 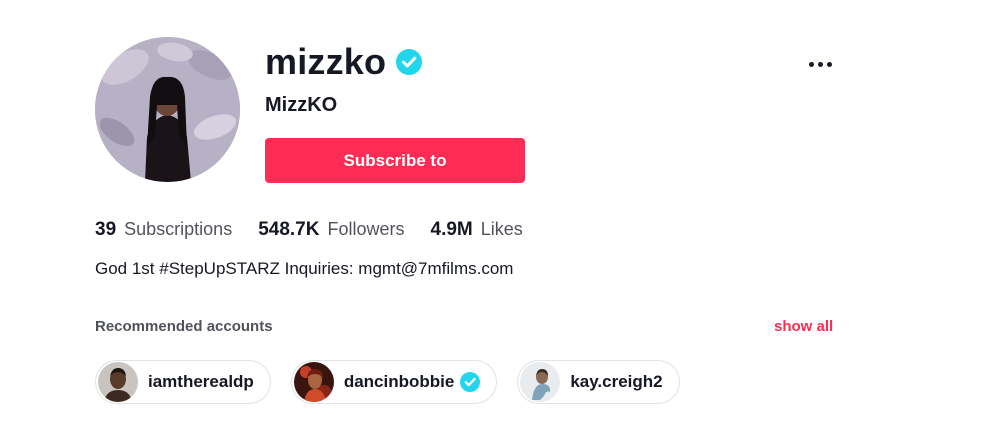 What do you see at coordinates (326, 61) in the screenshot?
I see `username: mizzko` at bounding box center [326, 61].